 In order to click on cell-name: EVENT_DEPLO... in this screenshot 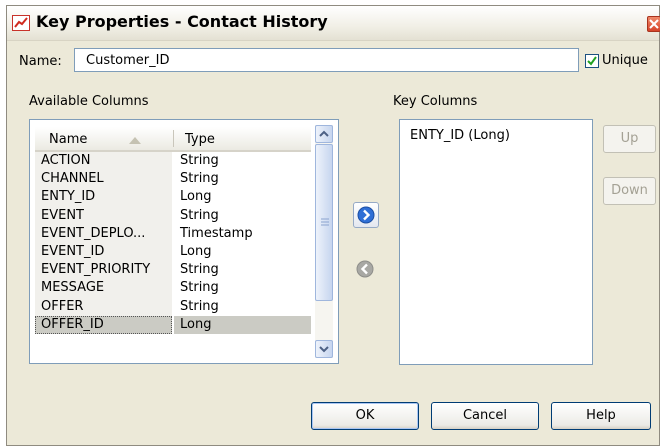, I will do `click(103, 233)`.